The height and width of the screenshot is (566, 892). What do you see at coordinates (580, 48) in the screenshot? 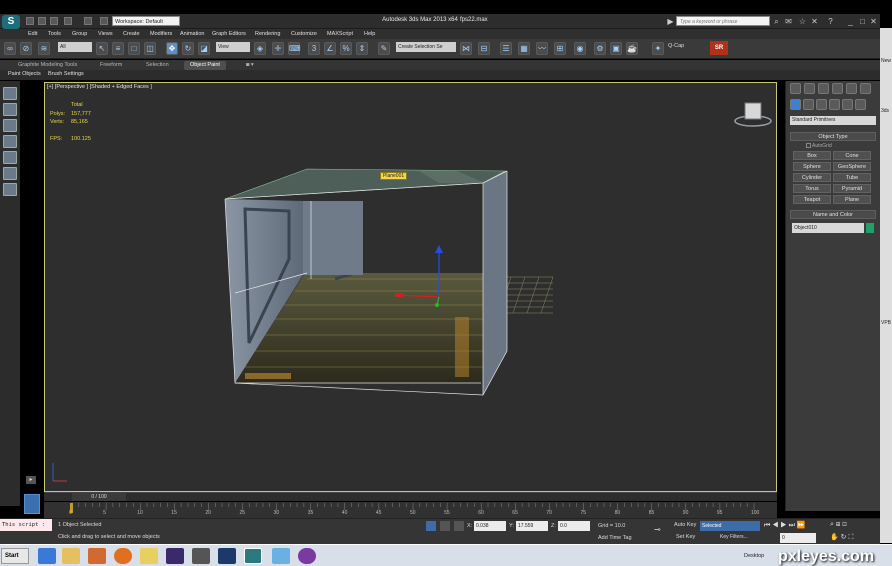
I see `material-editor-icon: ◉` at bounding box center [580, 48].